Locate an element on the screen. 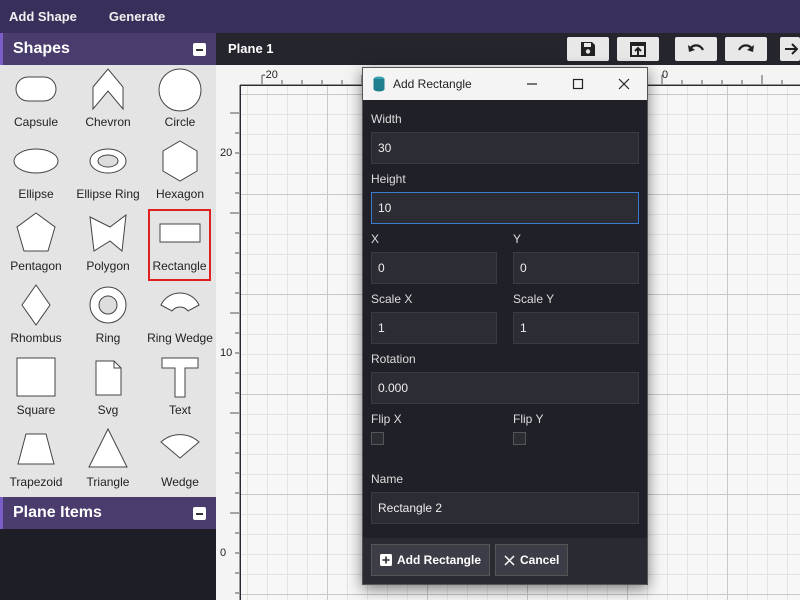  forward-button is located at coordinates (790, 49).